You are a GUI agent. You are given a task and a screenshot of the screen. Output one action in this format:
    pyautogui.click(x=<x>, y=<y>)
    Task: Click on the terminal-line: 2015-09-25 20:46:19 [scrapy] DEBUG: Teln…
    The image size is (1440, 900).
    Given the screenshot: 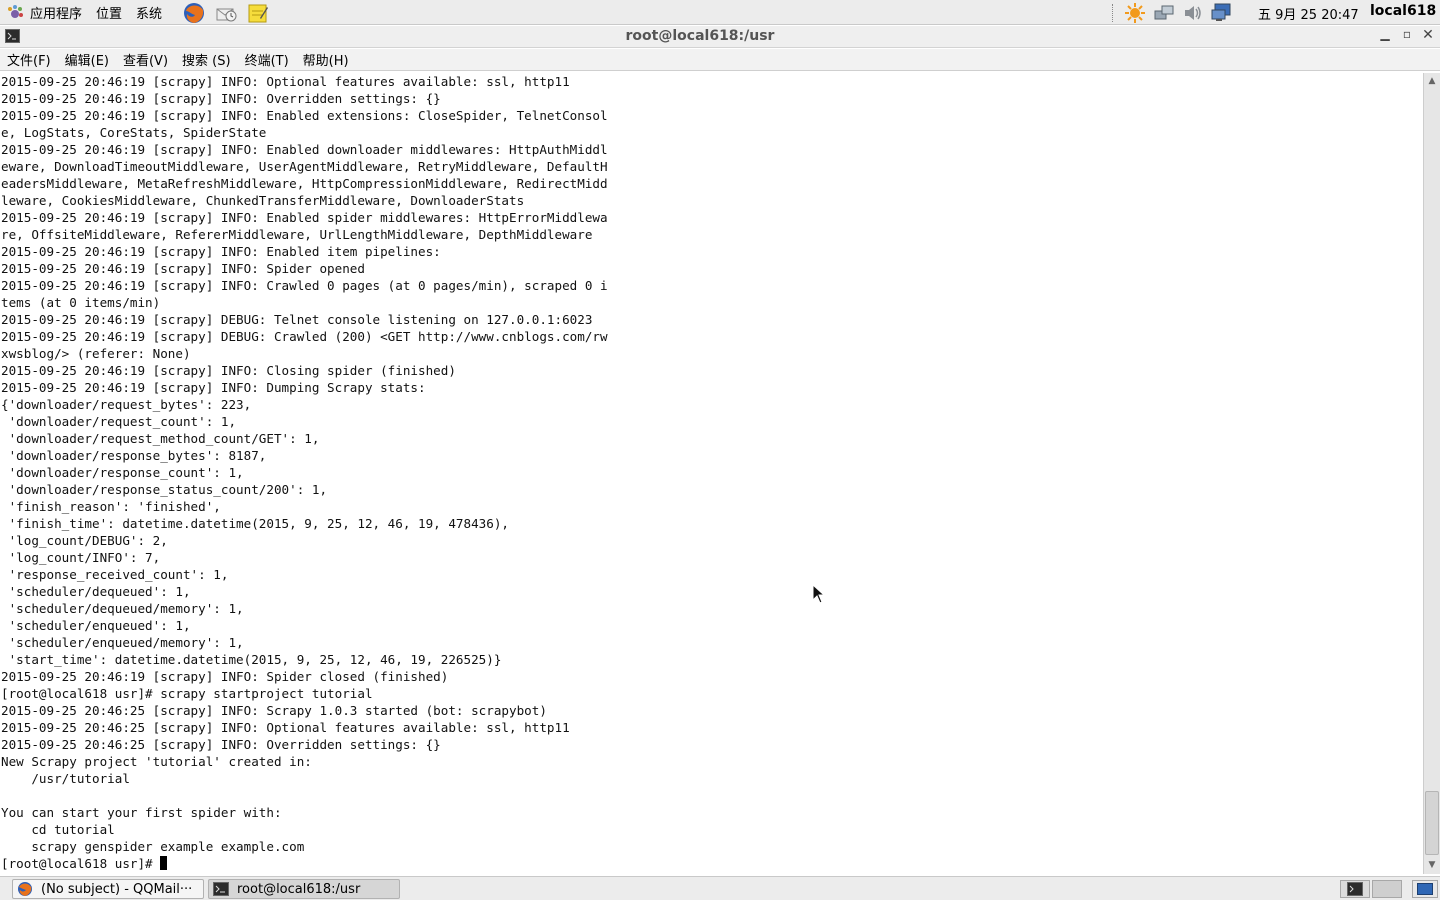 What is the action you would take?
    pyautogui.click(x=297, y=319)
    